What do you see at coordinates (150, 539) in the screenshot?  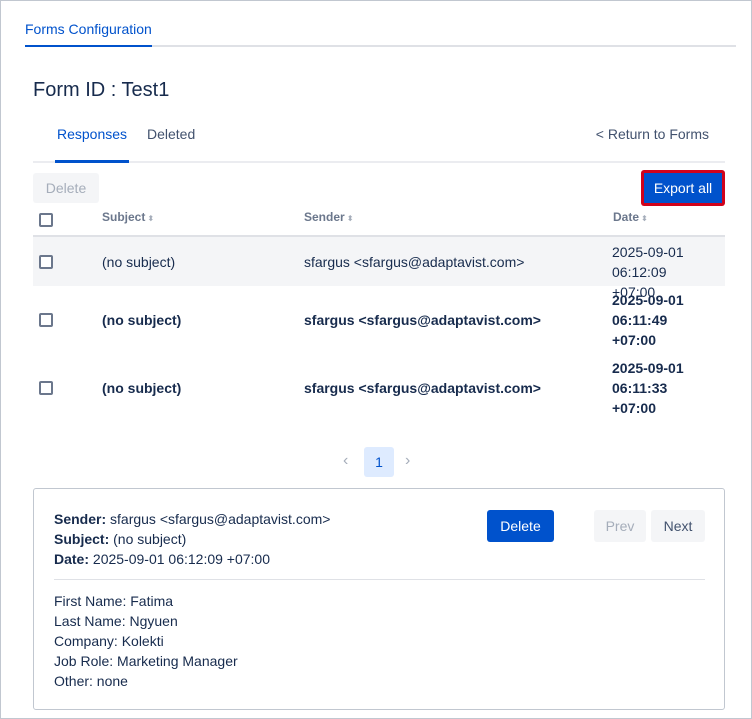 I see `detail-subject-value: (no subject)` at bounding box center [150, 539].